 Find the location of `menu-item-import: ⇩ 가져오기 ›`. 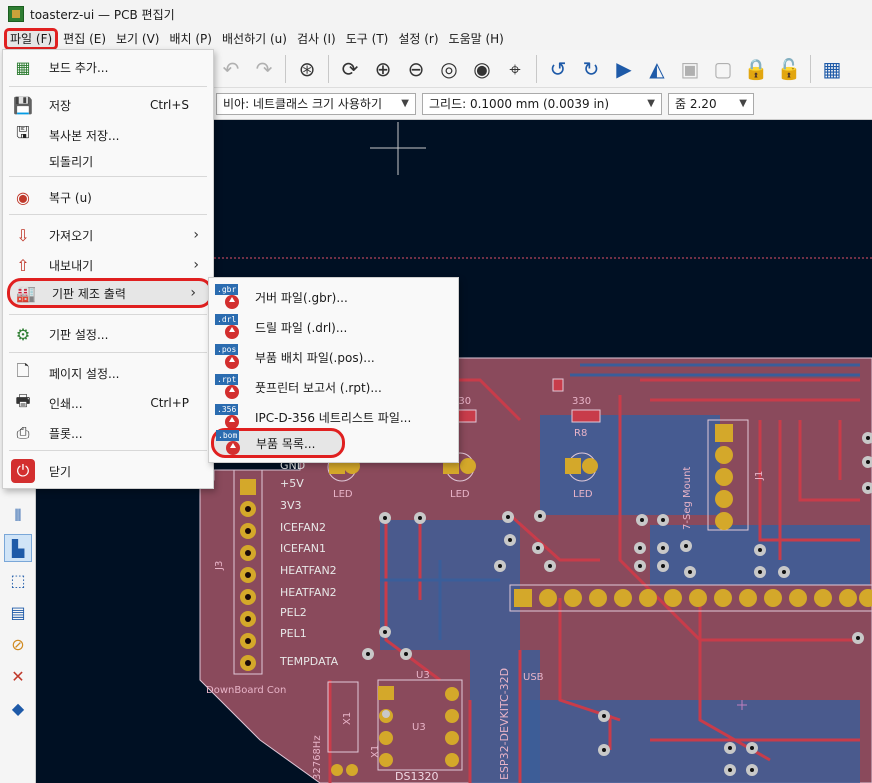

menu-item-import: ⇩ 가져오기 › is located at coordinates (108, 235).